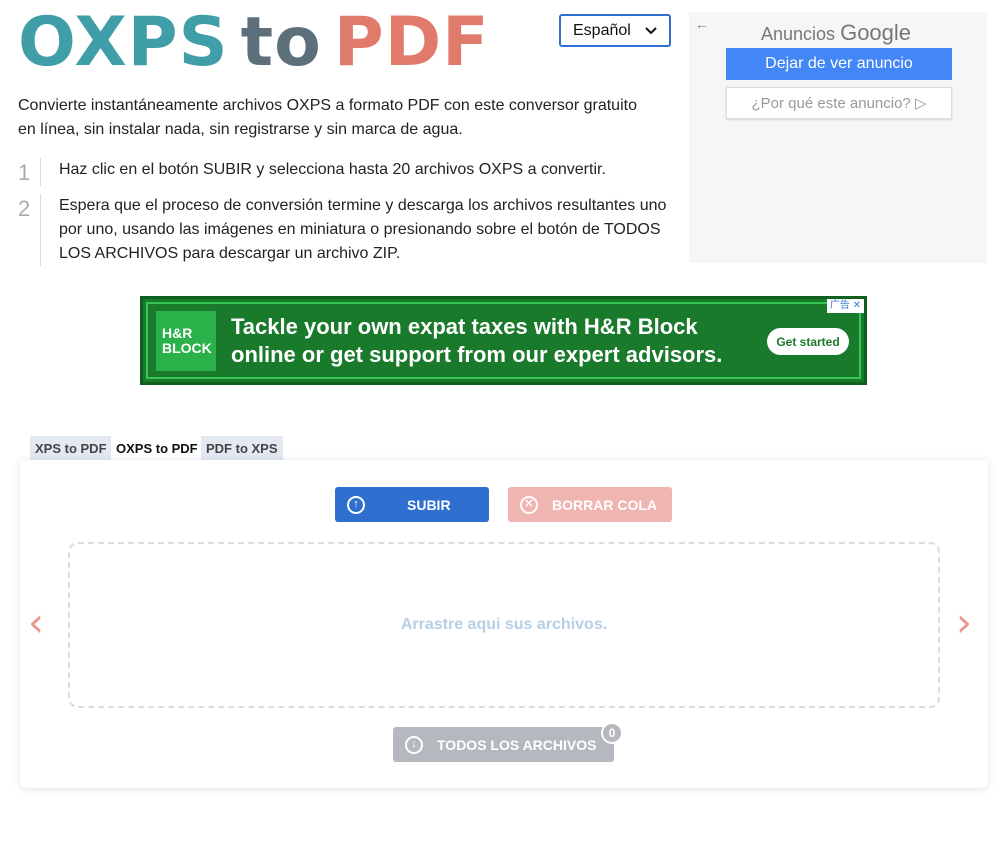  I want to click on upload-button: ↑ SUBIR, so click(412, 504).